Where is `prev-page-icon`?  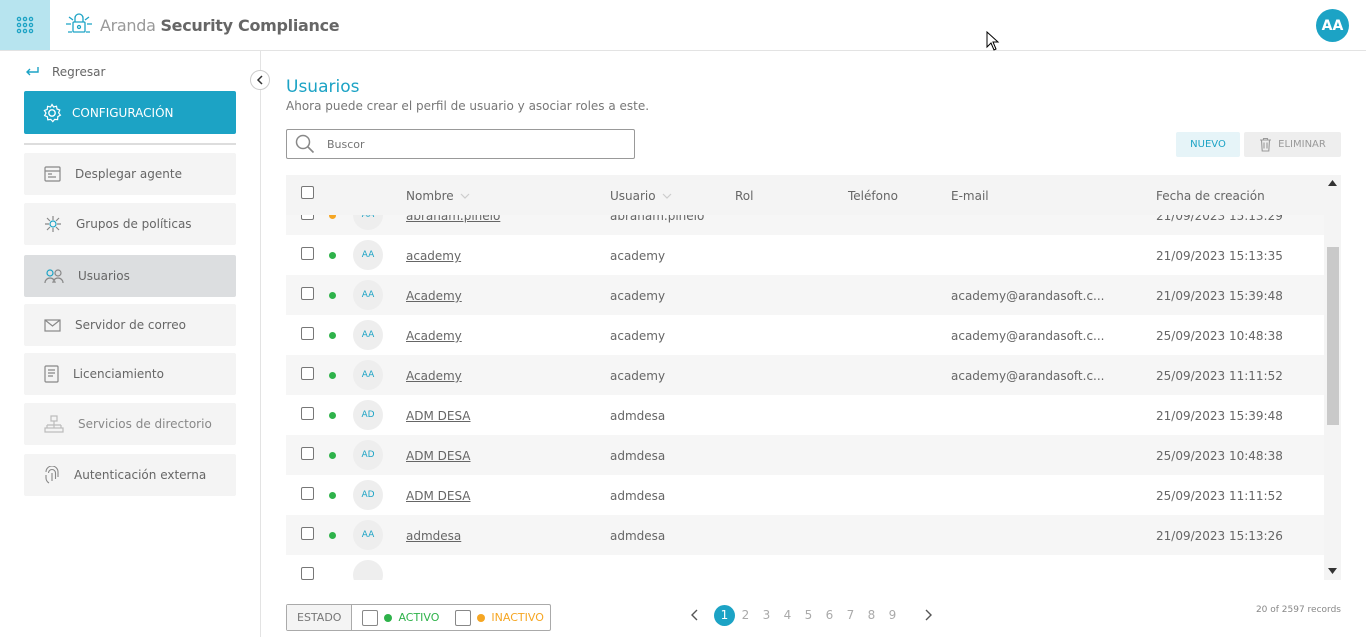
prev-page-icon is located at coordinates (694, 615).